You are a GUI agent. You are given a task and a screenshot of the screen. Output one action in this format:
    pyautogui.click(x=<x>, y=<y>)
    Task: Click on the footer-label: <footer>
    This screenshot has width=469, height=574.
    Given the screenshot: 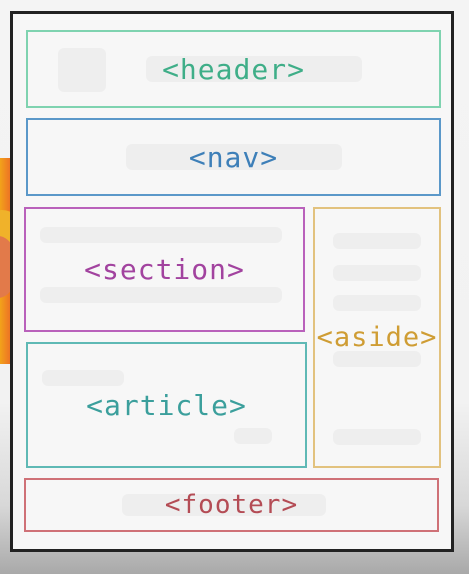 What is the action you would take?
    pyautogui.click(x=231, y=505)
    